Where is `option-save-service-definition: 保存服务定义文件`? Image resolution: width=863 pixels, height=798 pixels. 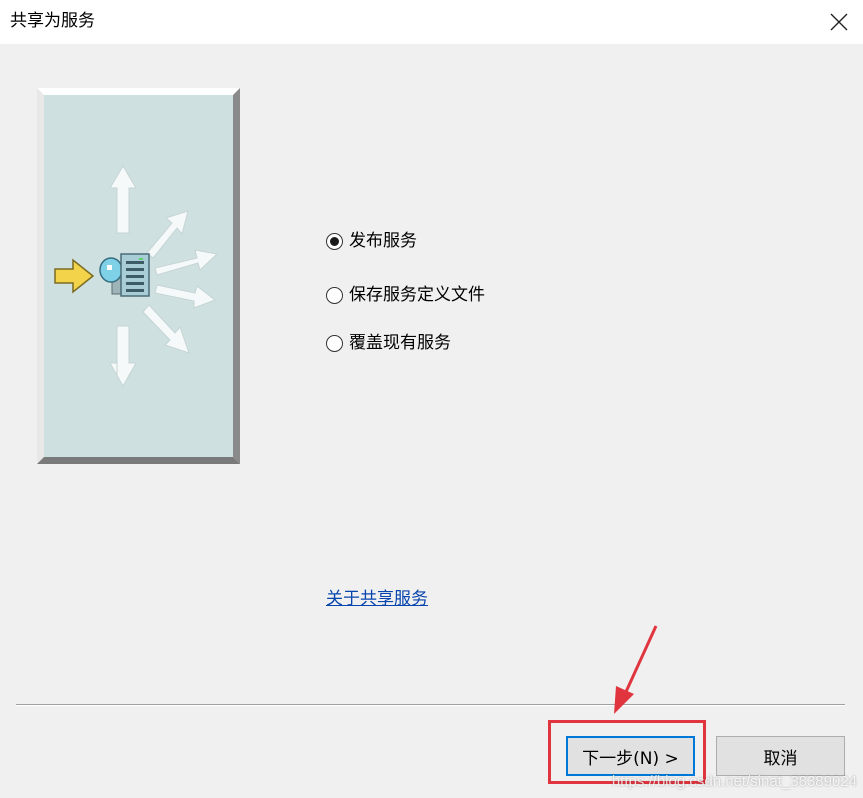 option-save-service-definition: 保存服务定义文件 is located at coordinates (405, 295).